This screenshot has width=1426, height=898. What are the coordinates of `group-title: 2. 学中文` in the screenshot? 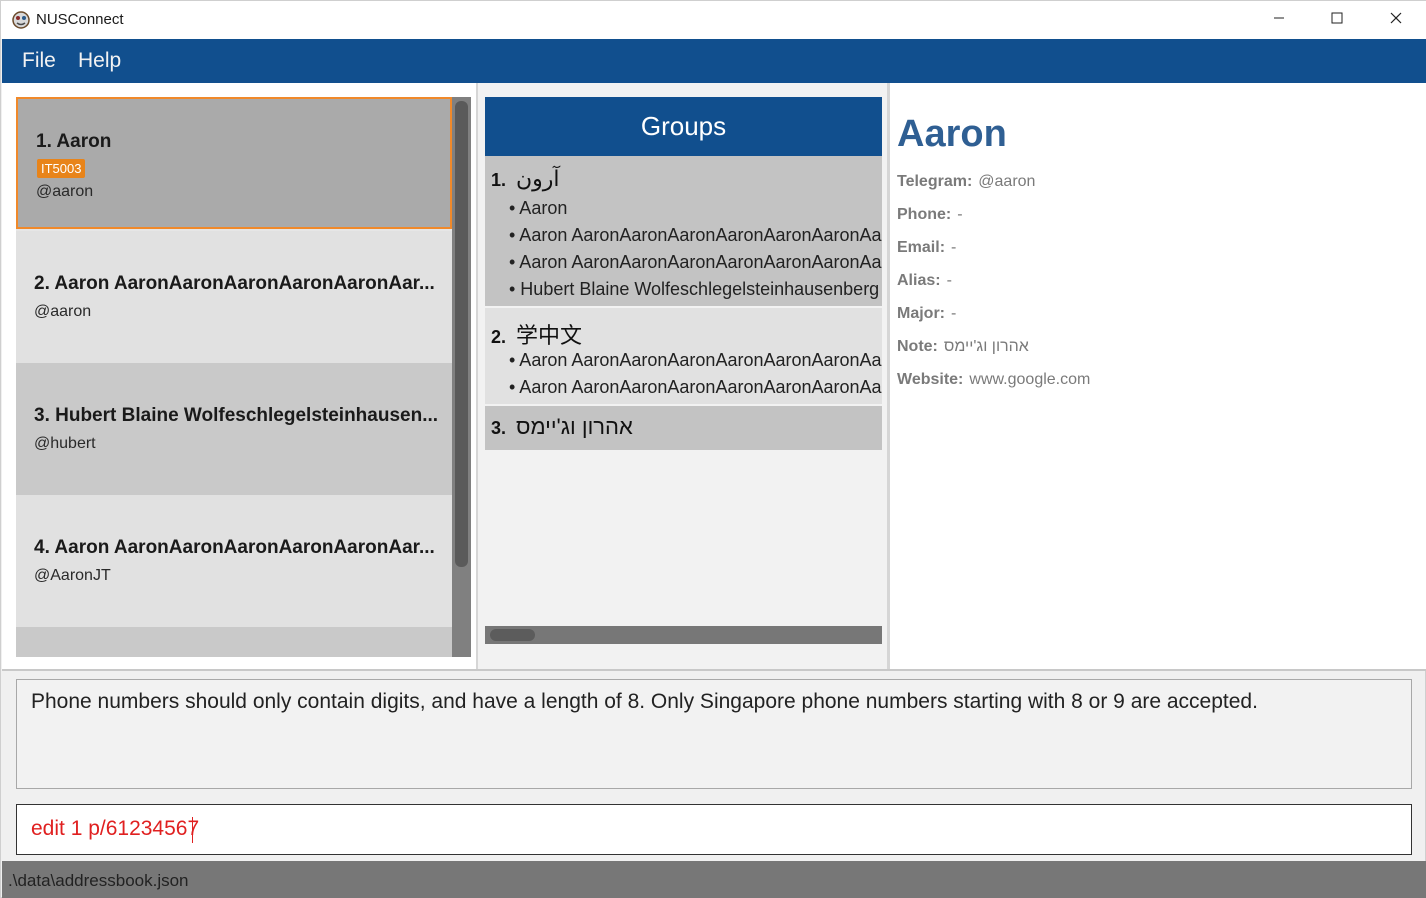 It's located at (536, 334).